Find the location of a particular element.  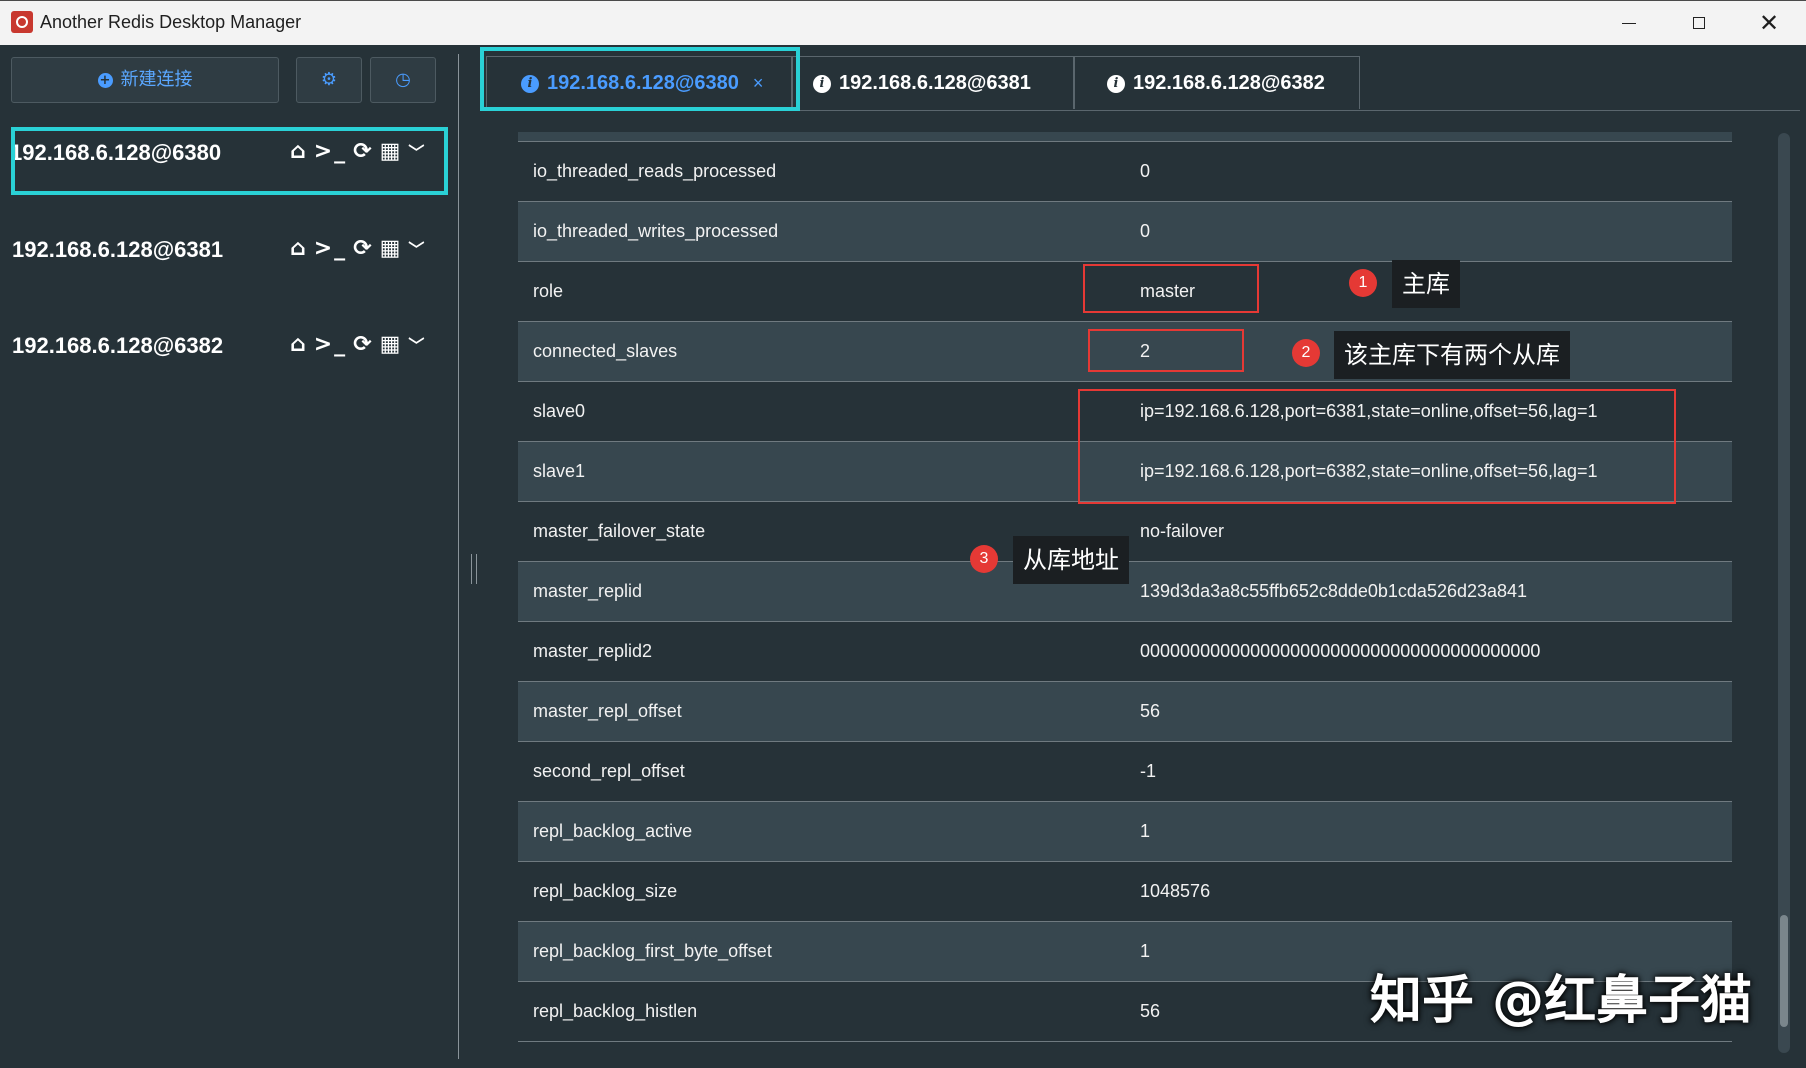

slaves-annotation-box is located at coordinates (1166, 350).